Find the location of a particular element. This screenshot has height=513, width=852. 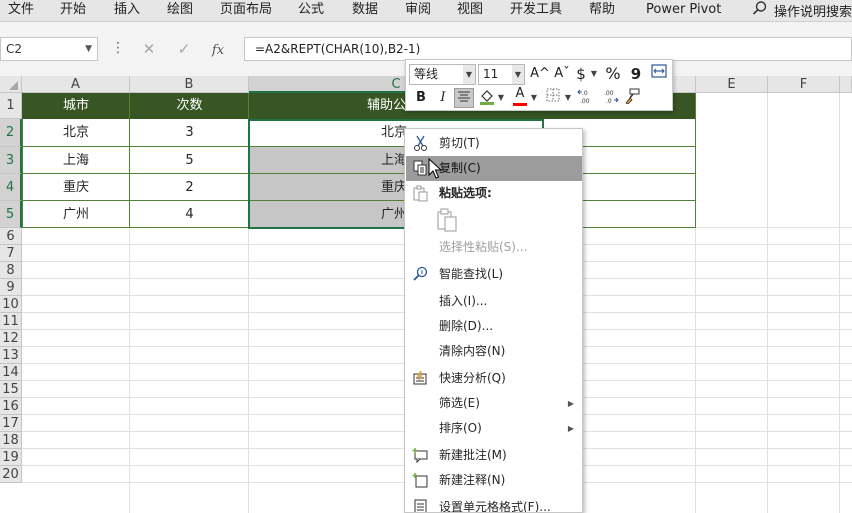

table-header-count: 次数 is located at coordinates (189, 106).